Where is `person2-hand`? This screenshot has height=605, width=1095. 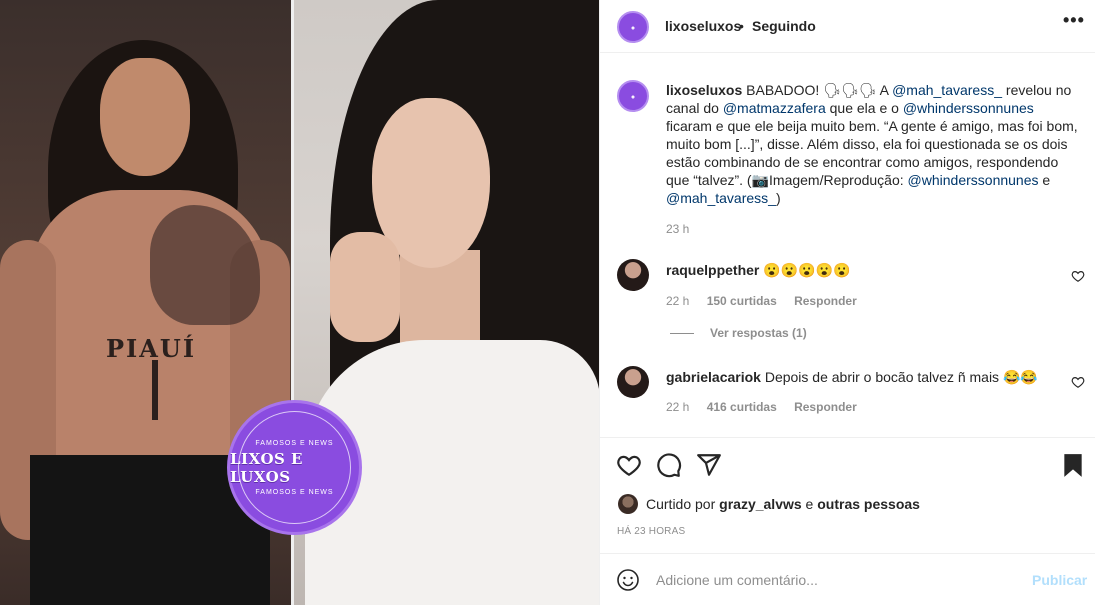 person2-hand is located at coordinates (365, 287).